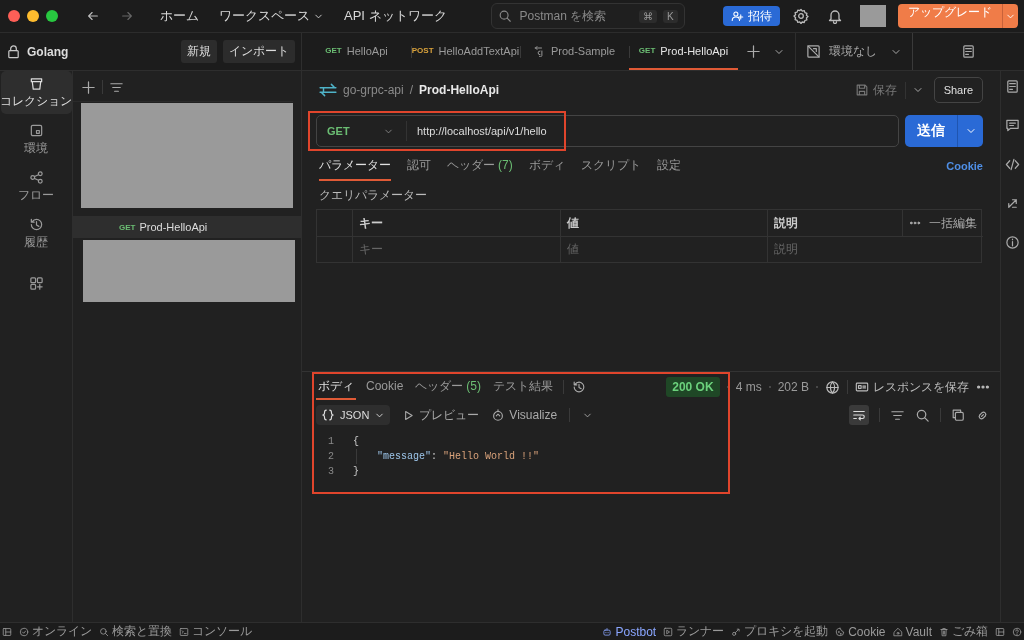 This screenshot has width=1024, height=640. I want to click on import-button: インポート, so click(259, 51).